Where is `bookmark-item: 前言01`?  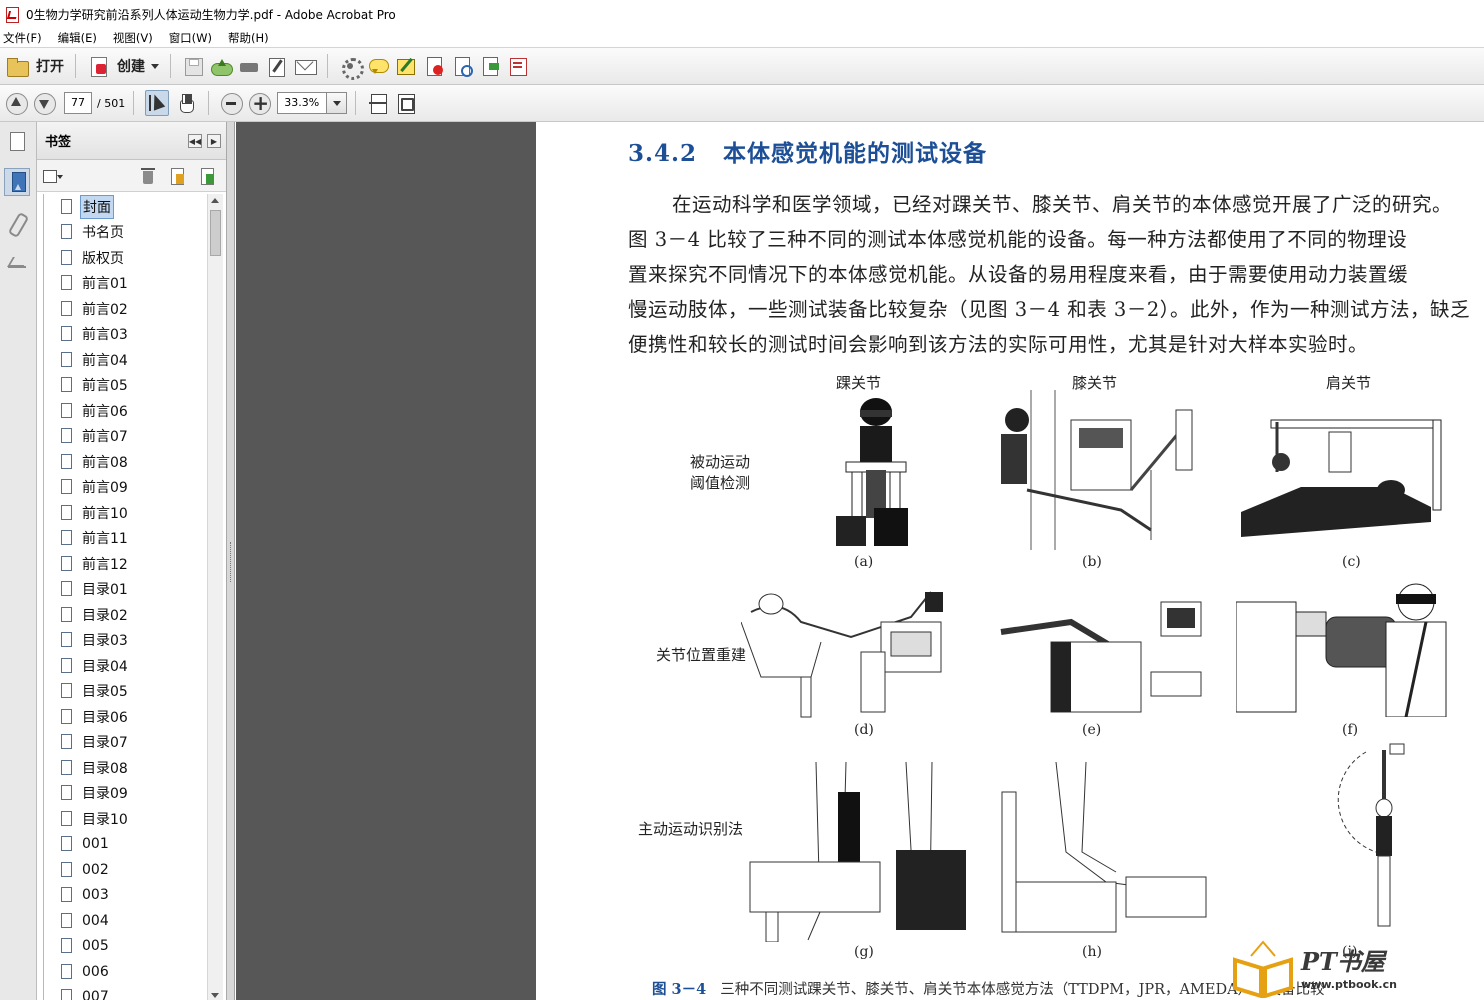 bookmark-item: 前言01 is located at coordinates (125, 284).